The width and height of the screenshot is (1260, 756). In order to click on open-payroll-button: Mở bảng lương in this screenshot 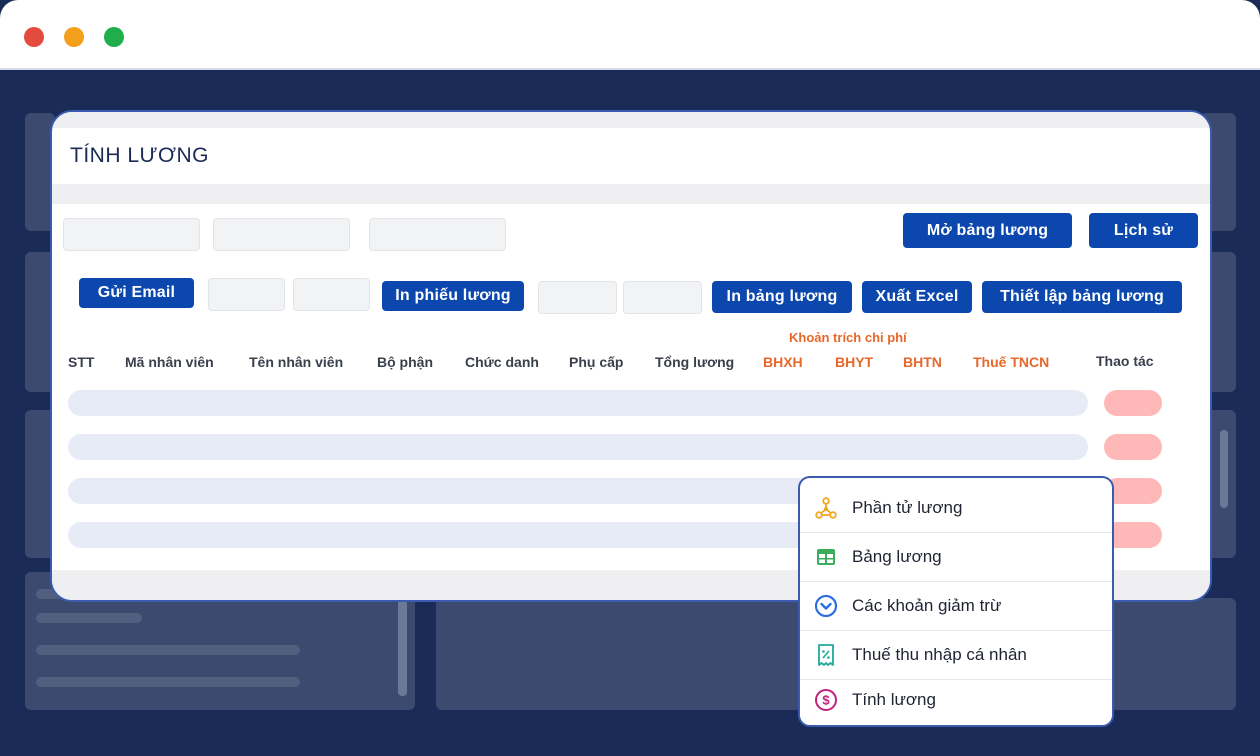, I will do `click(987, 230)`.